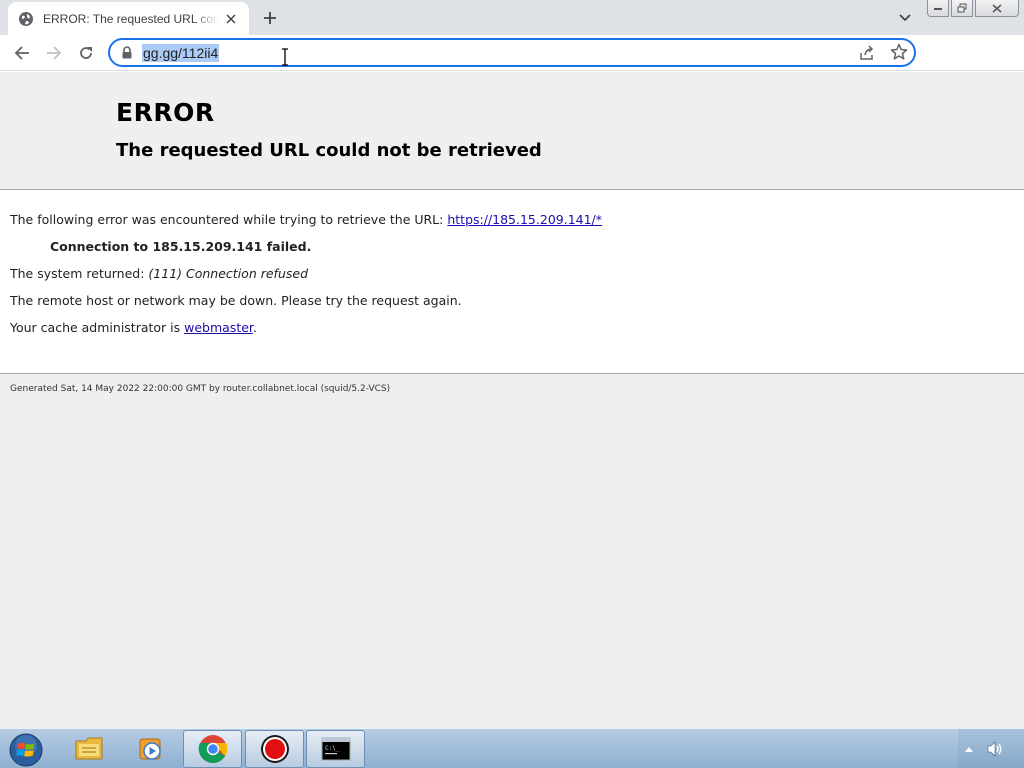 This screenshot has width=1024, height=768. Describe the element at coordinates (524, 219) in the screenshot. I see `retrieved-url-link: https://185.15.209.141/*` at that location.